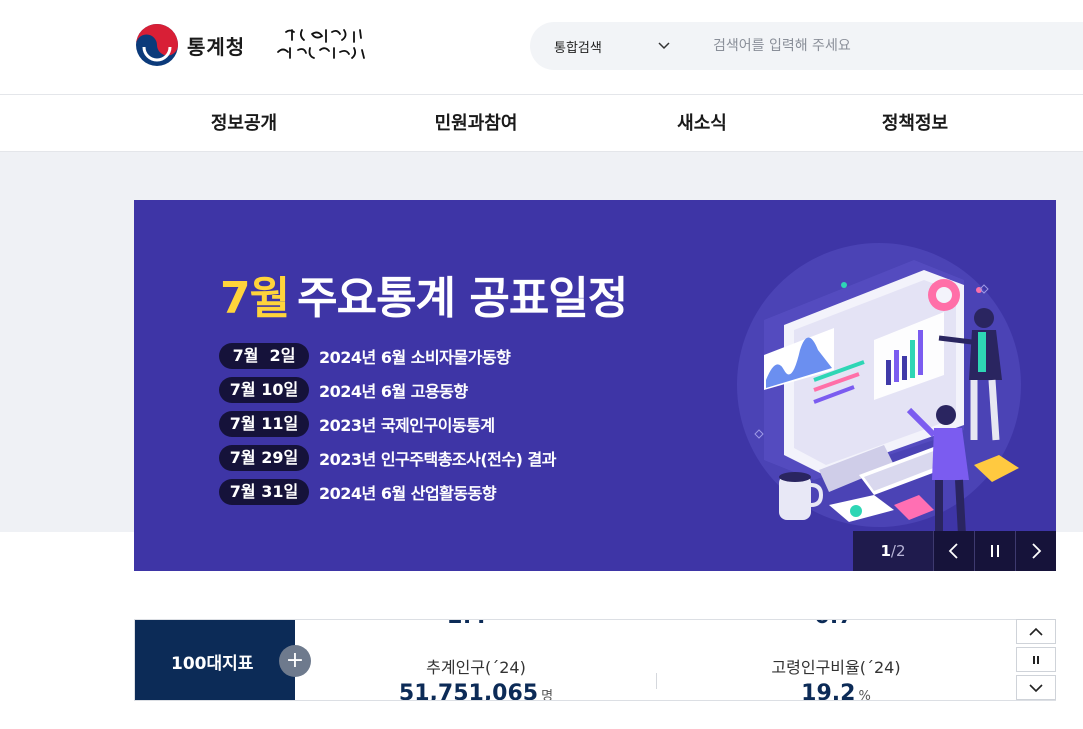  I want to click on indicator-number: 19.2, so click(828, 691).